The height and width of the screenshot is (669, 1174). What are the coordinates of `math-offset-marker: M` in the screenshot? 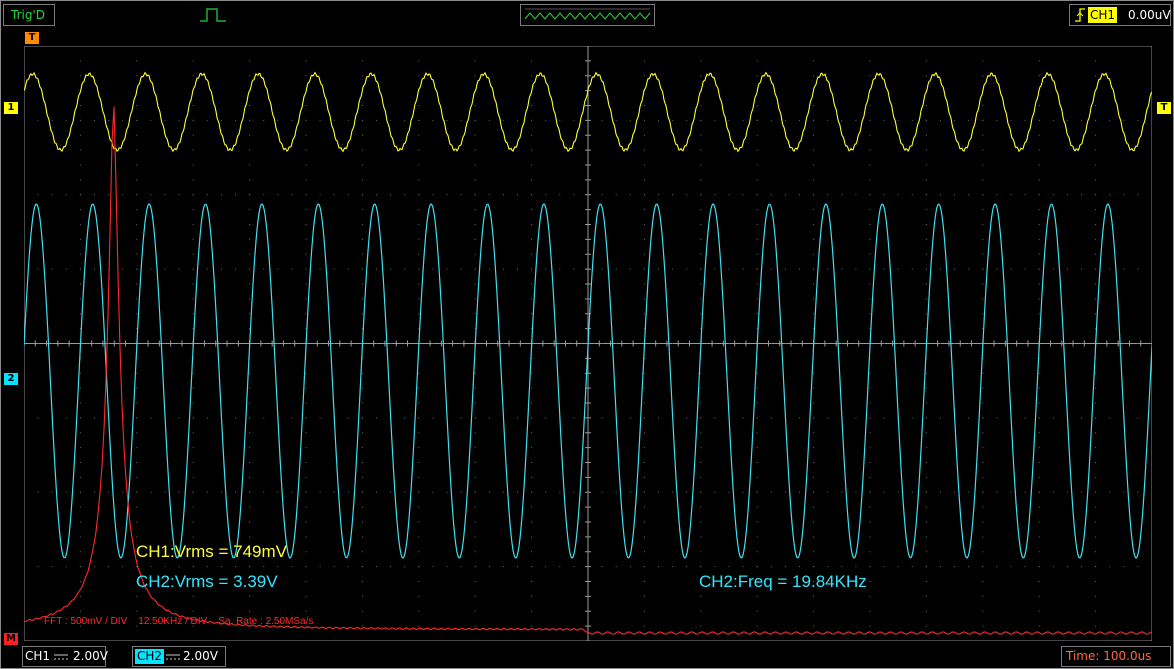 It's located at (11, 639).